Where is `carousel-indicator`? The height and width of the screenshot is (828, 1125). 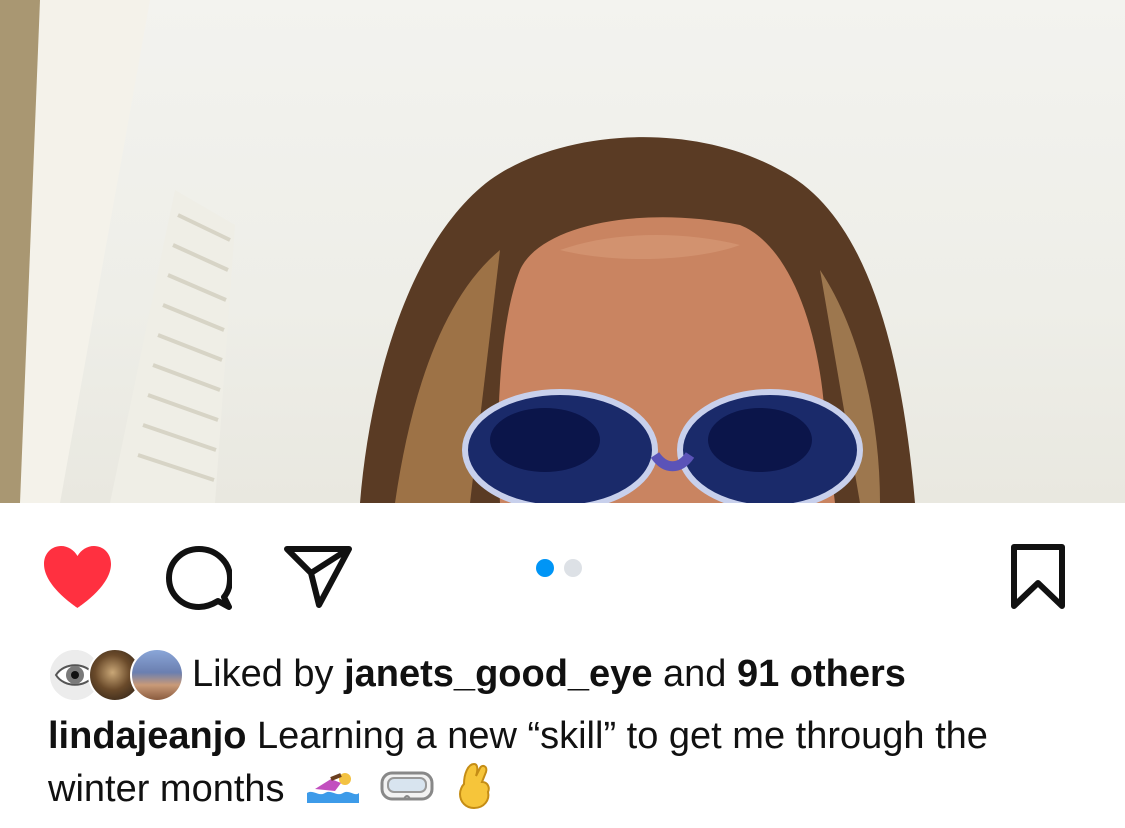 carousel-indicator is located at coordinates (559, 568).